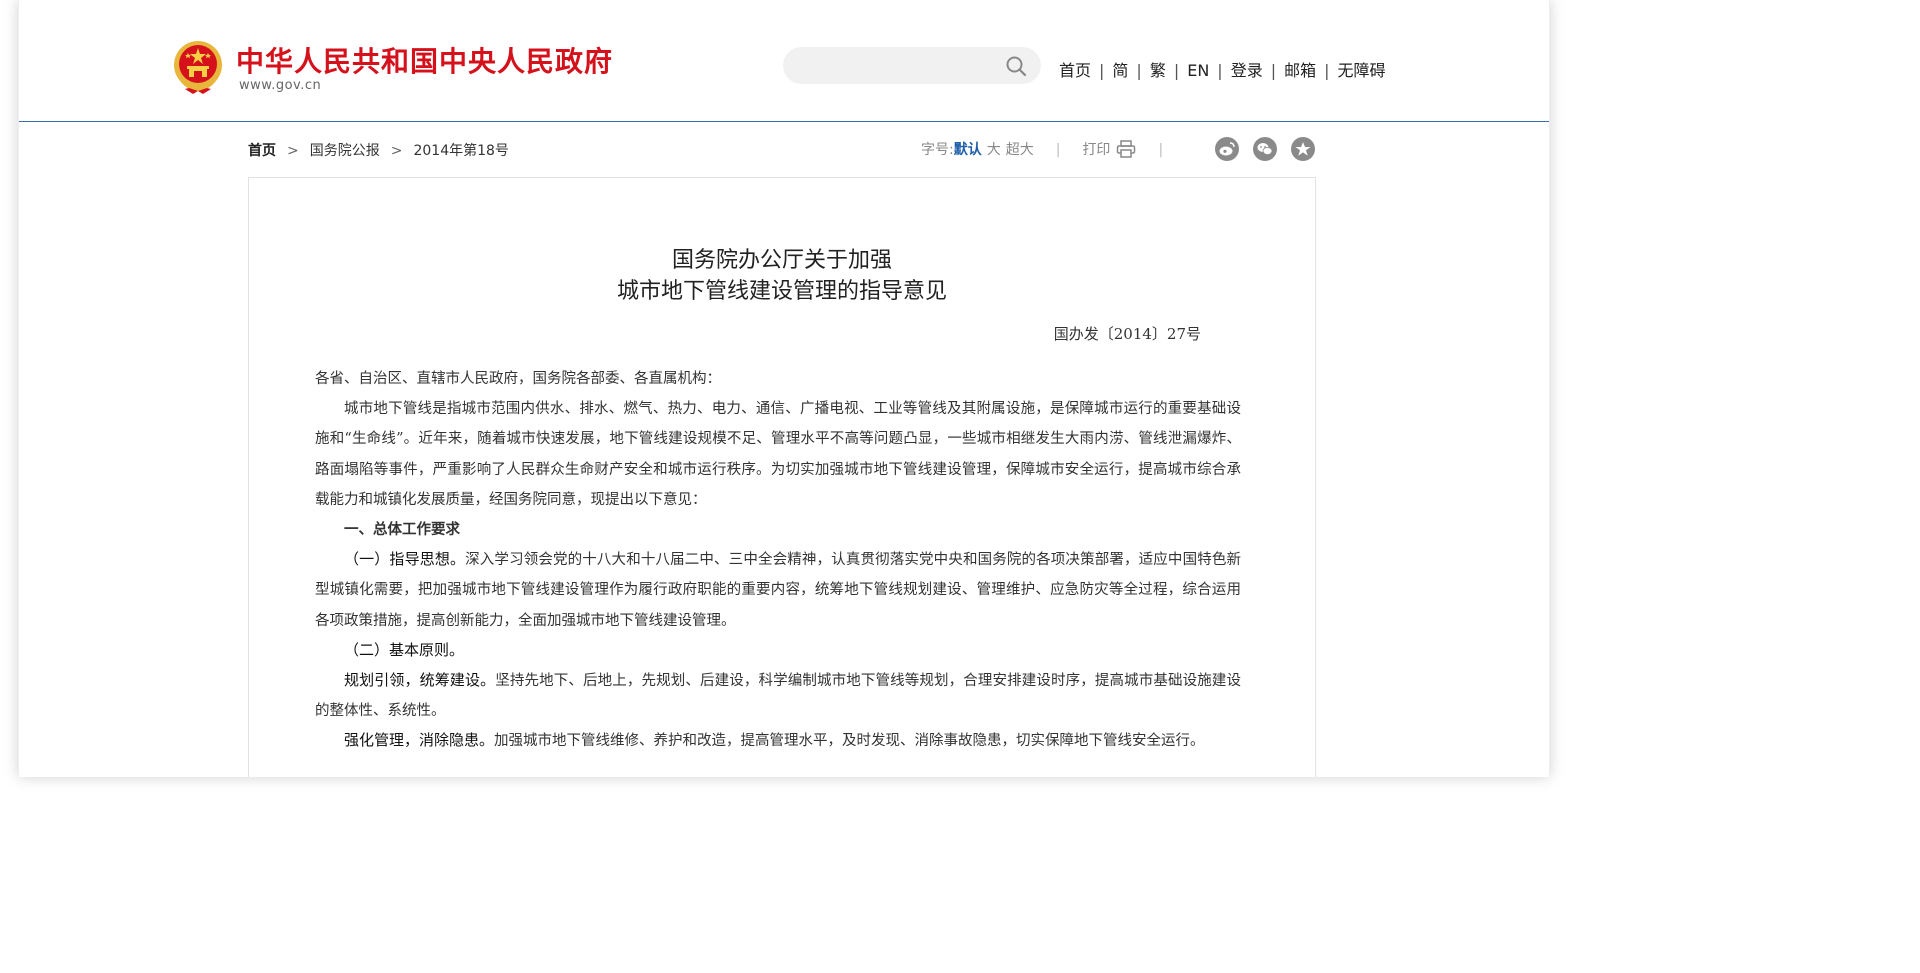  I want to click on document-number: 国办发〔2014〕27号, so click(1127, 333).